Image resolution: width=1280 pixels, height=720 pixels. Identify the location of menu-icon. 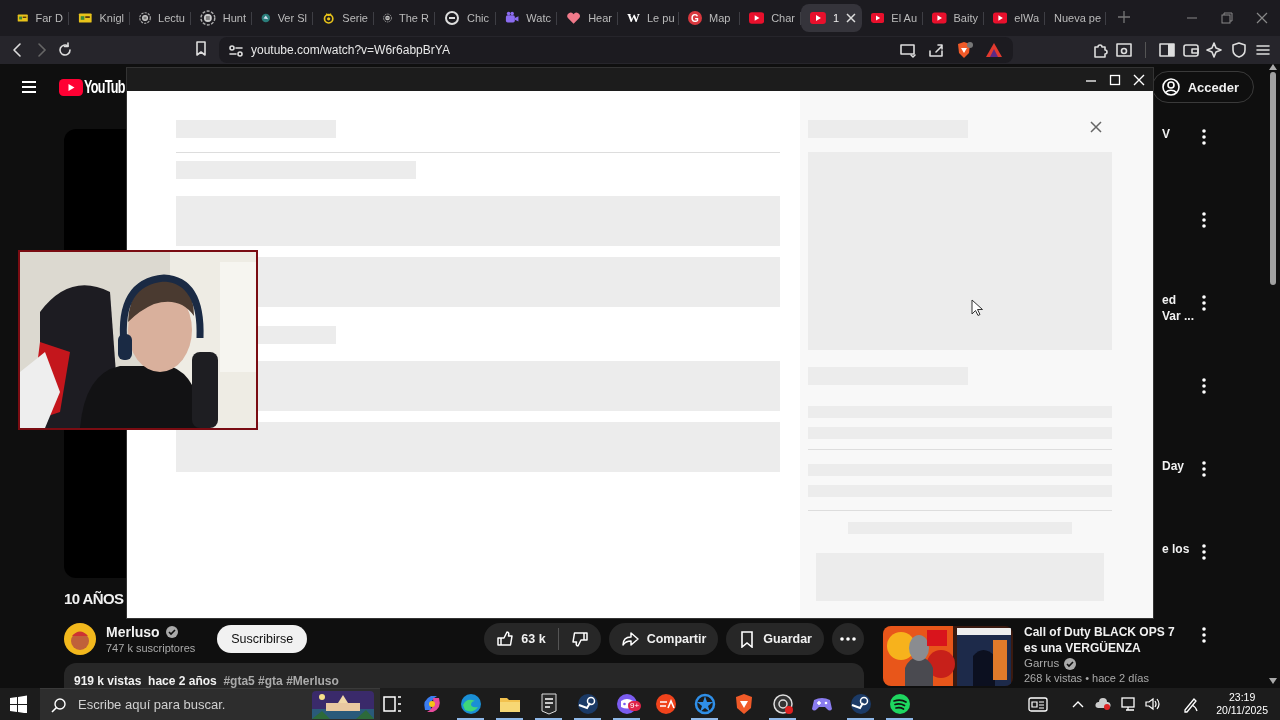
(29, 87).